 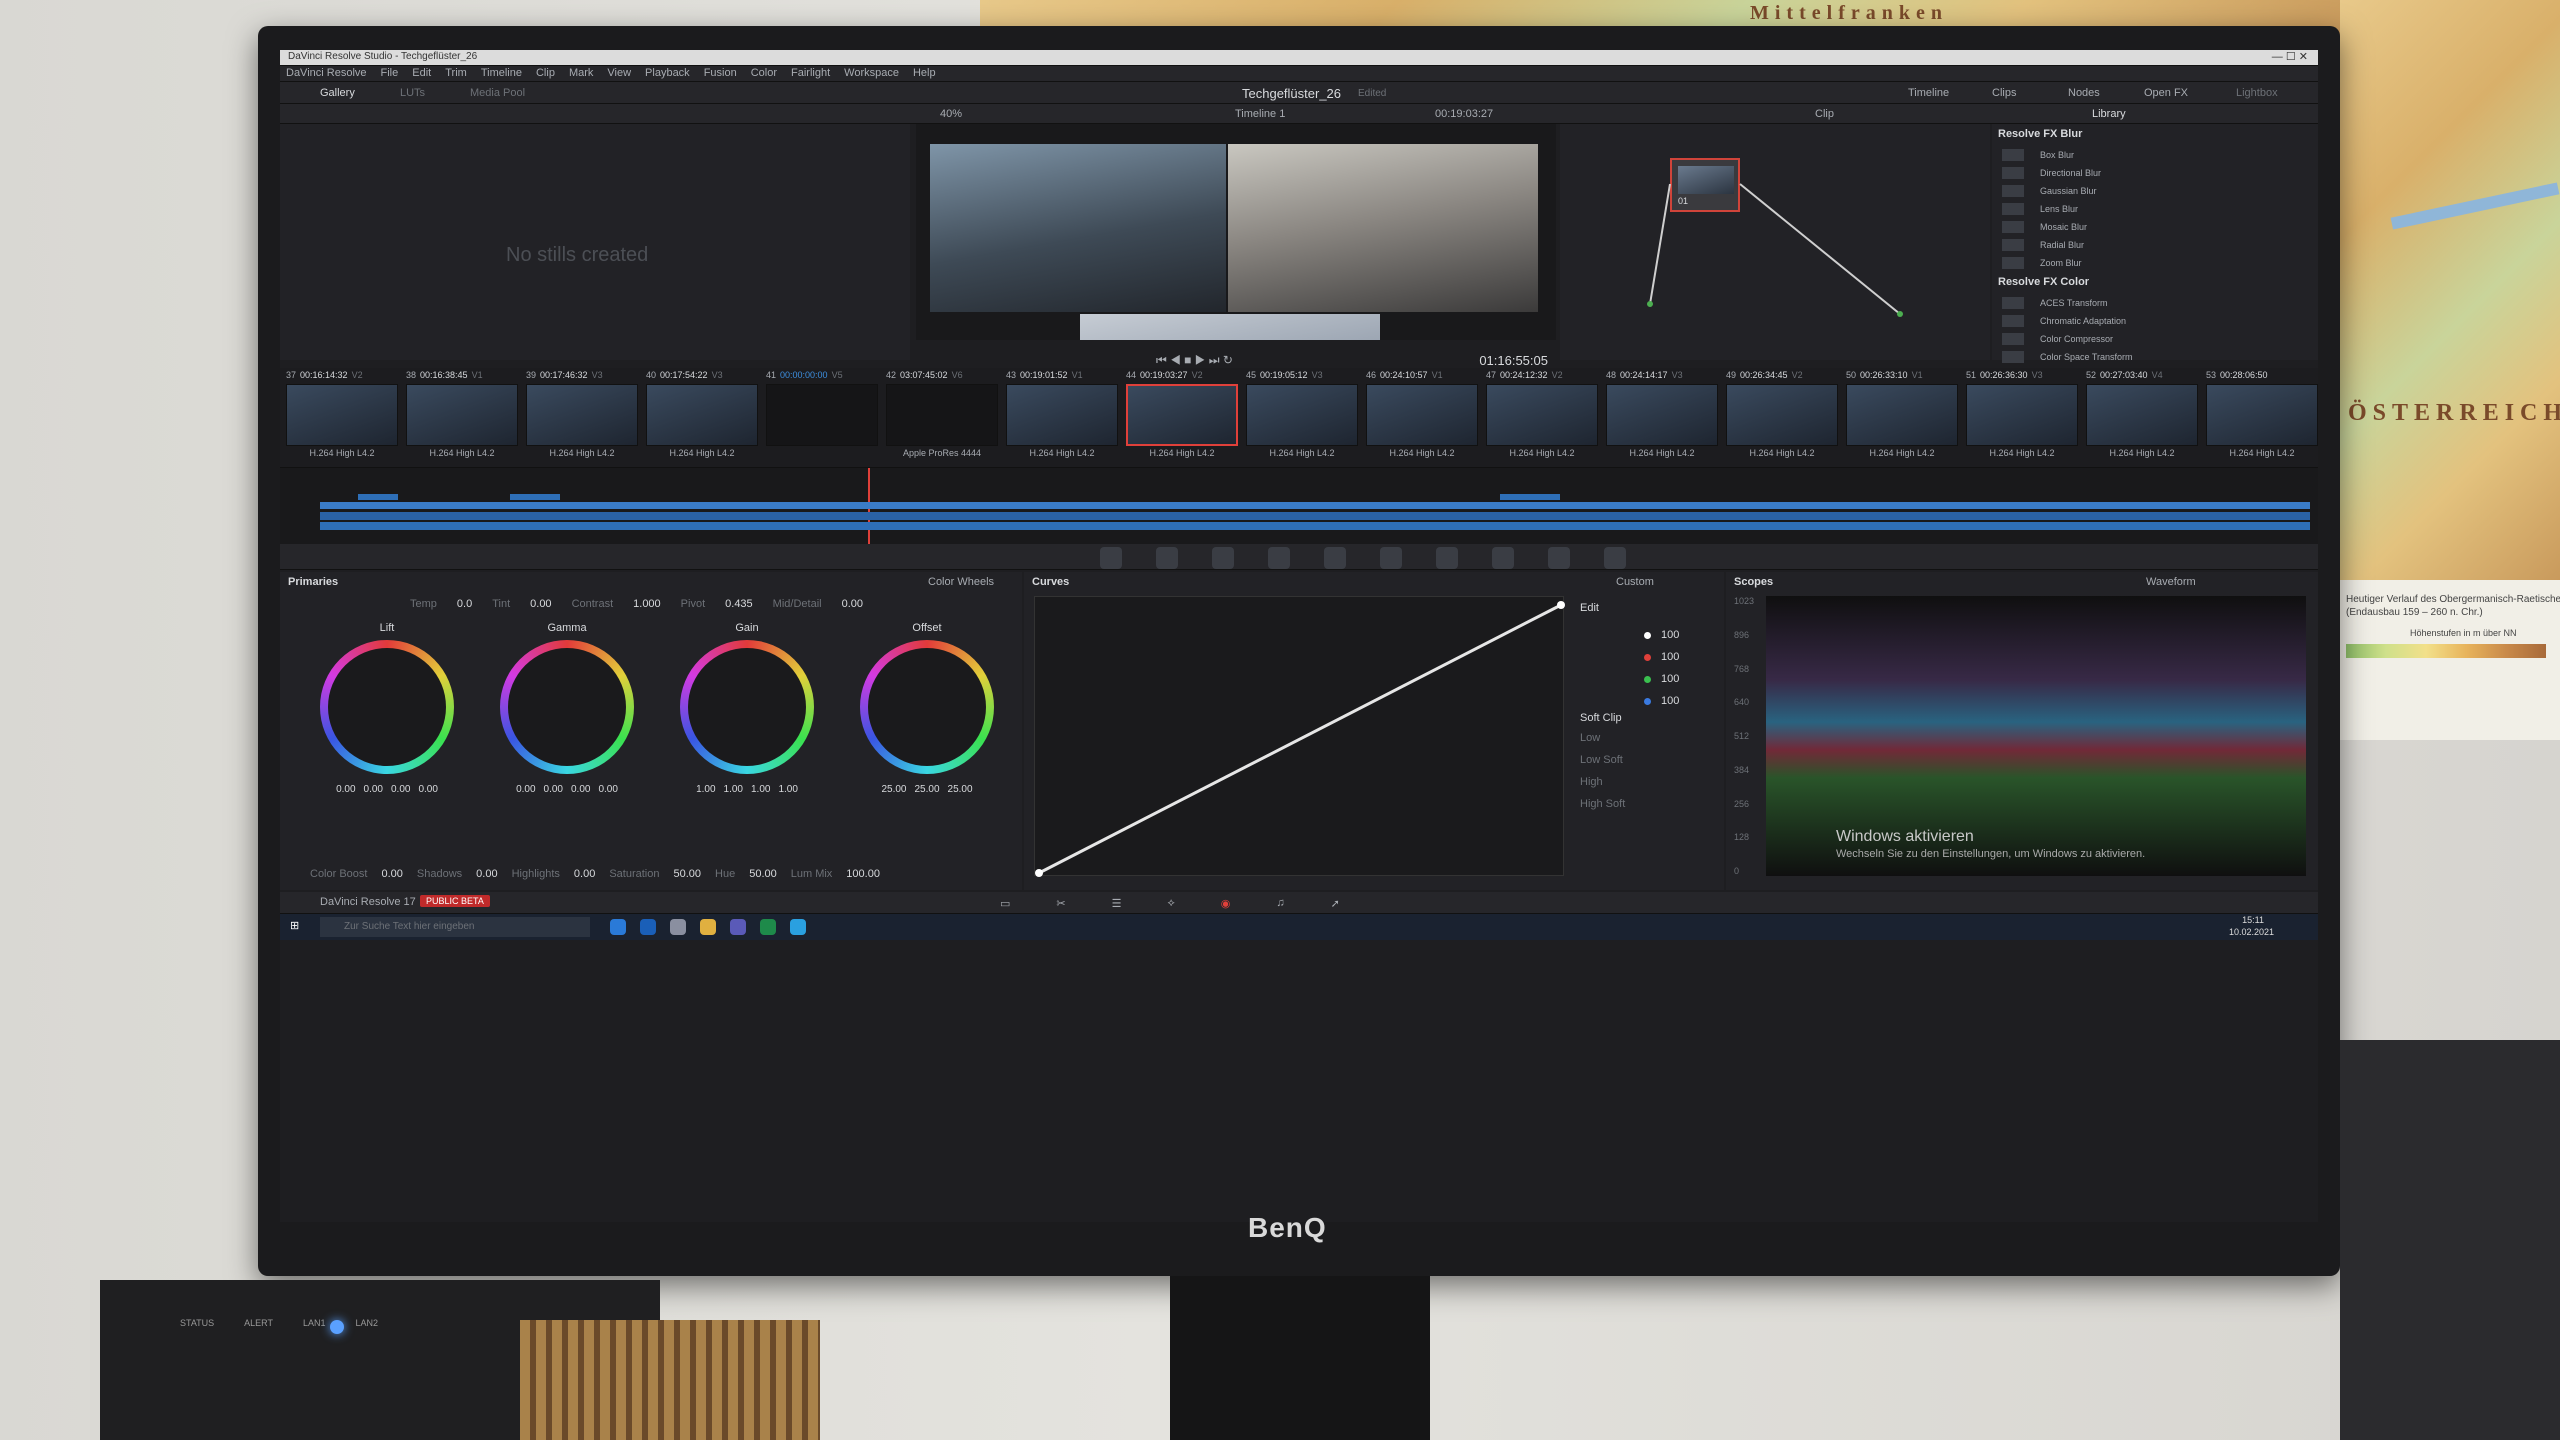 I want to click on clip-item: 52 00:27:03:40 V4 H.264 High L4.2, so click(x=2142, y=414).